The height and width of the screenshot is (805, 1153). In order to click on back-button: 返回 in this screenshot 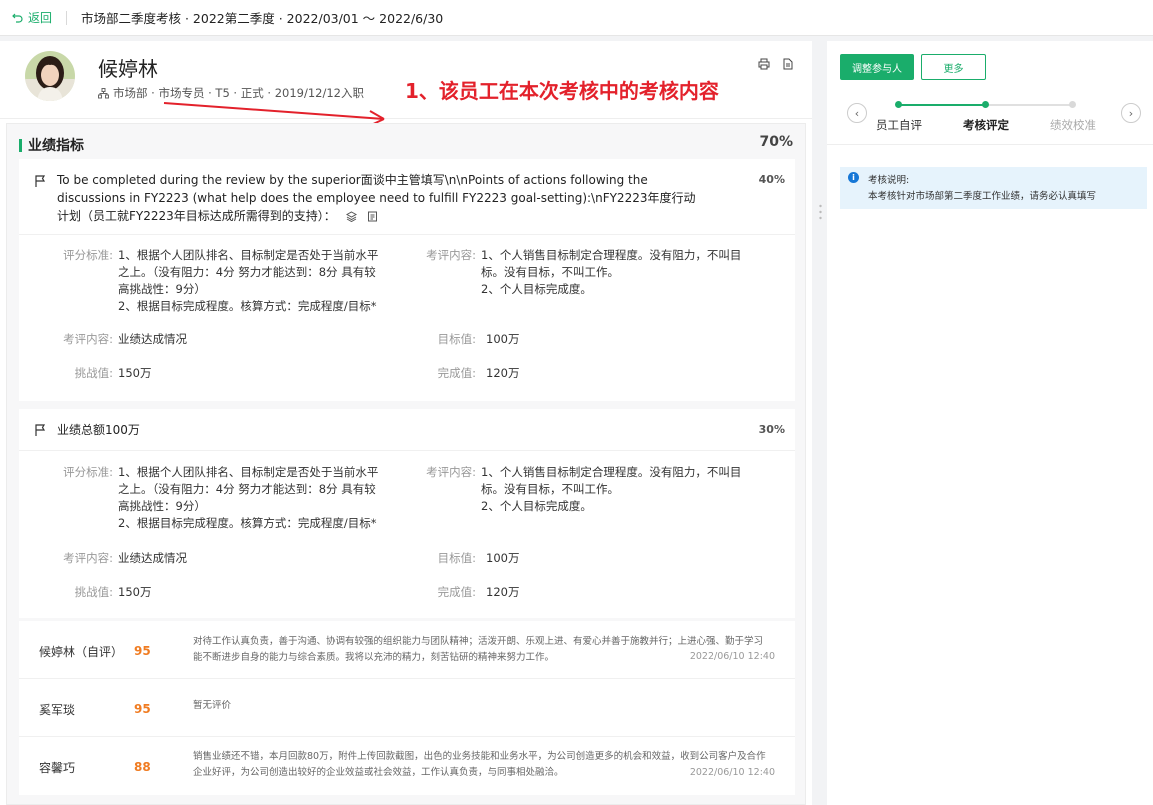, I will do `click(32, 17)`.